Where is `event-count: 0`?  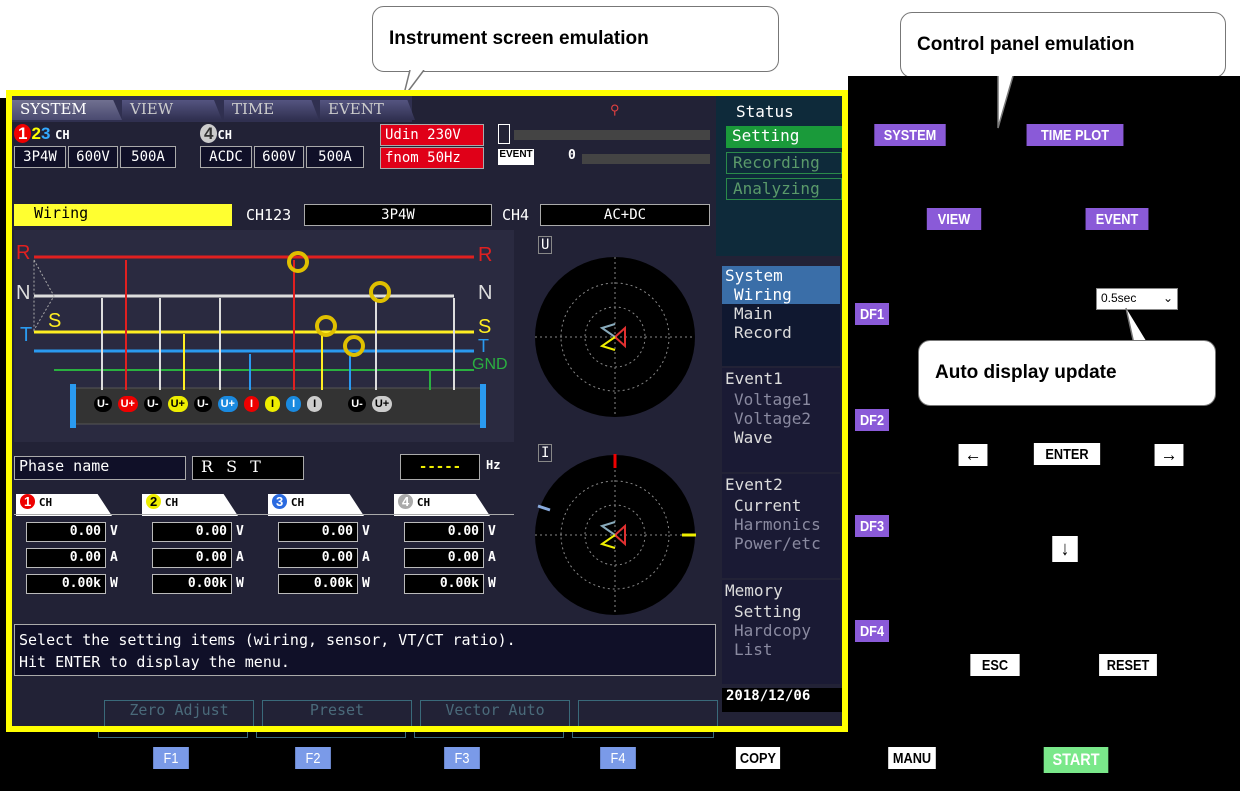 event-count: 0 is located at coordinates (572, 155).